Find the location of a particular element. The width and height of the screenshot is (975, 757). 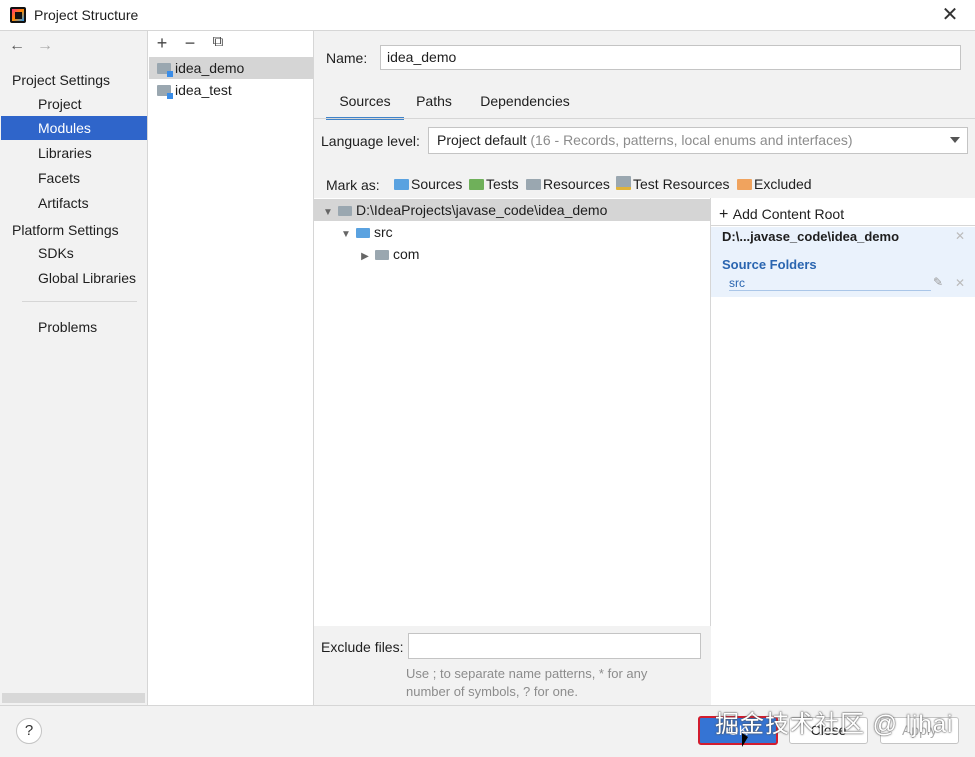

add-module-button: + is located at coordinates (162, 43).